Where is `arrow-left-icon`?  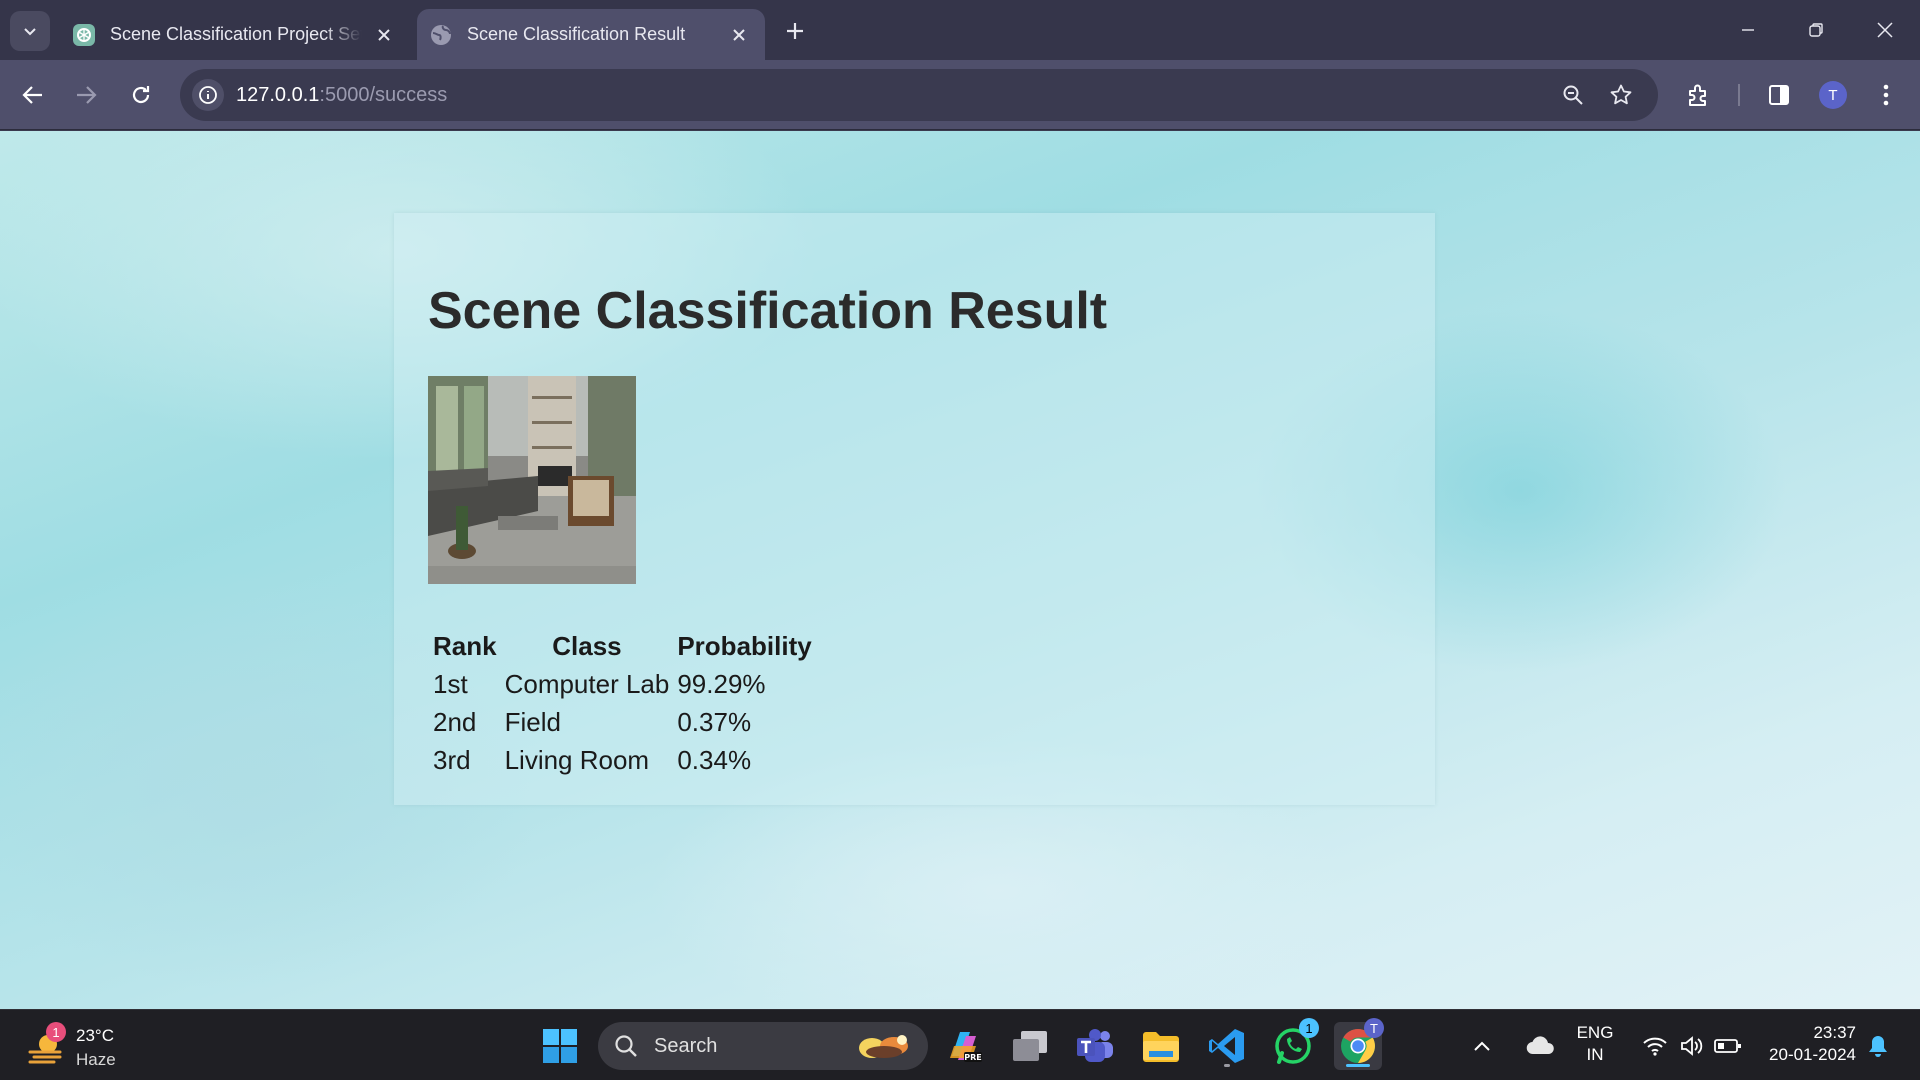
arrow-left-icon is located at coordinates (32, 95).